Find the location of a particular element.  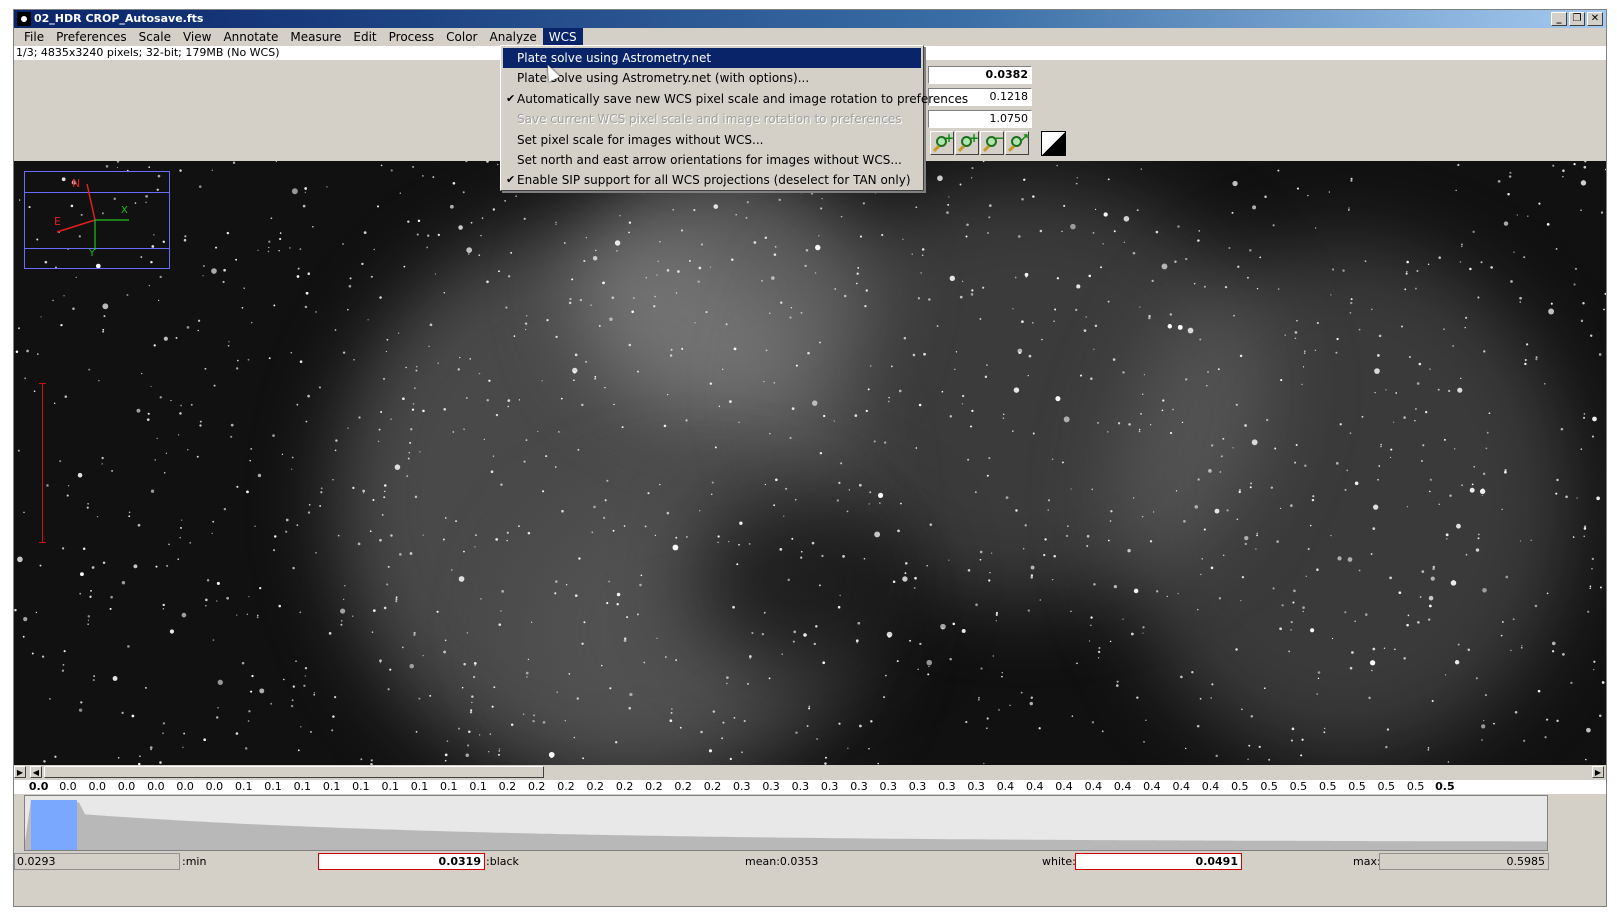

menu-file: File is located at coordinates (34, 37).